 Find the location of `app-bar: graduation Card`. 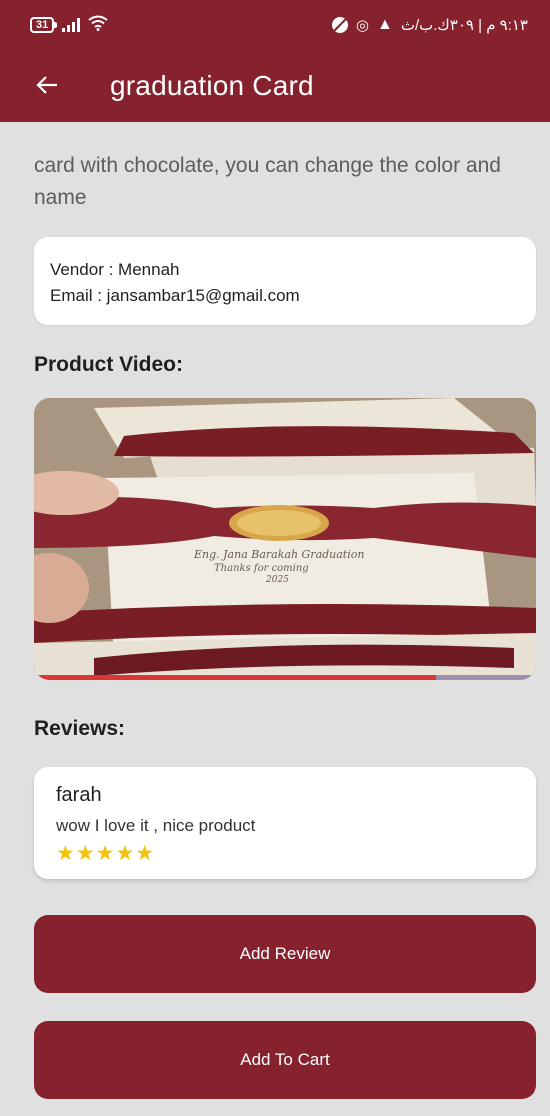

app-bar: graduation Card is located at coordinates (275, 86).